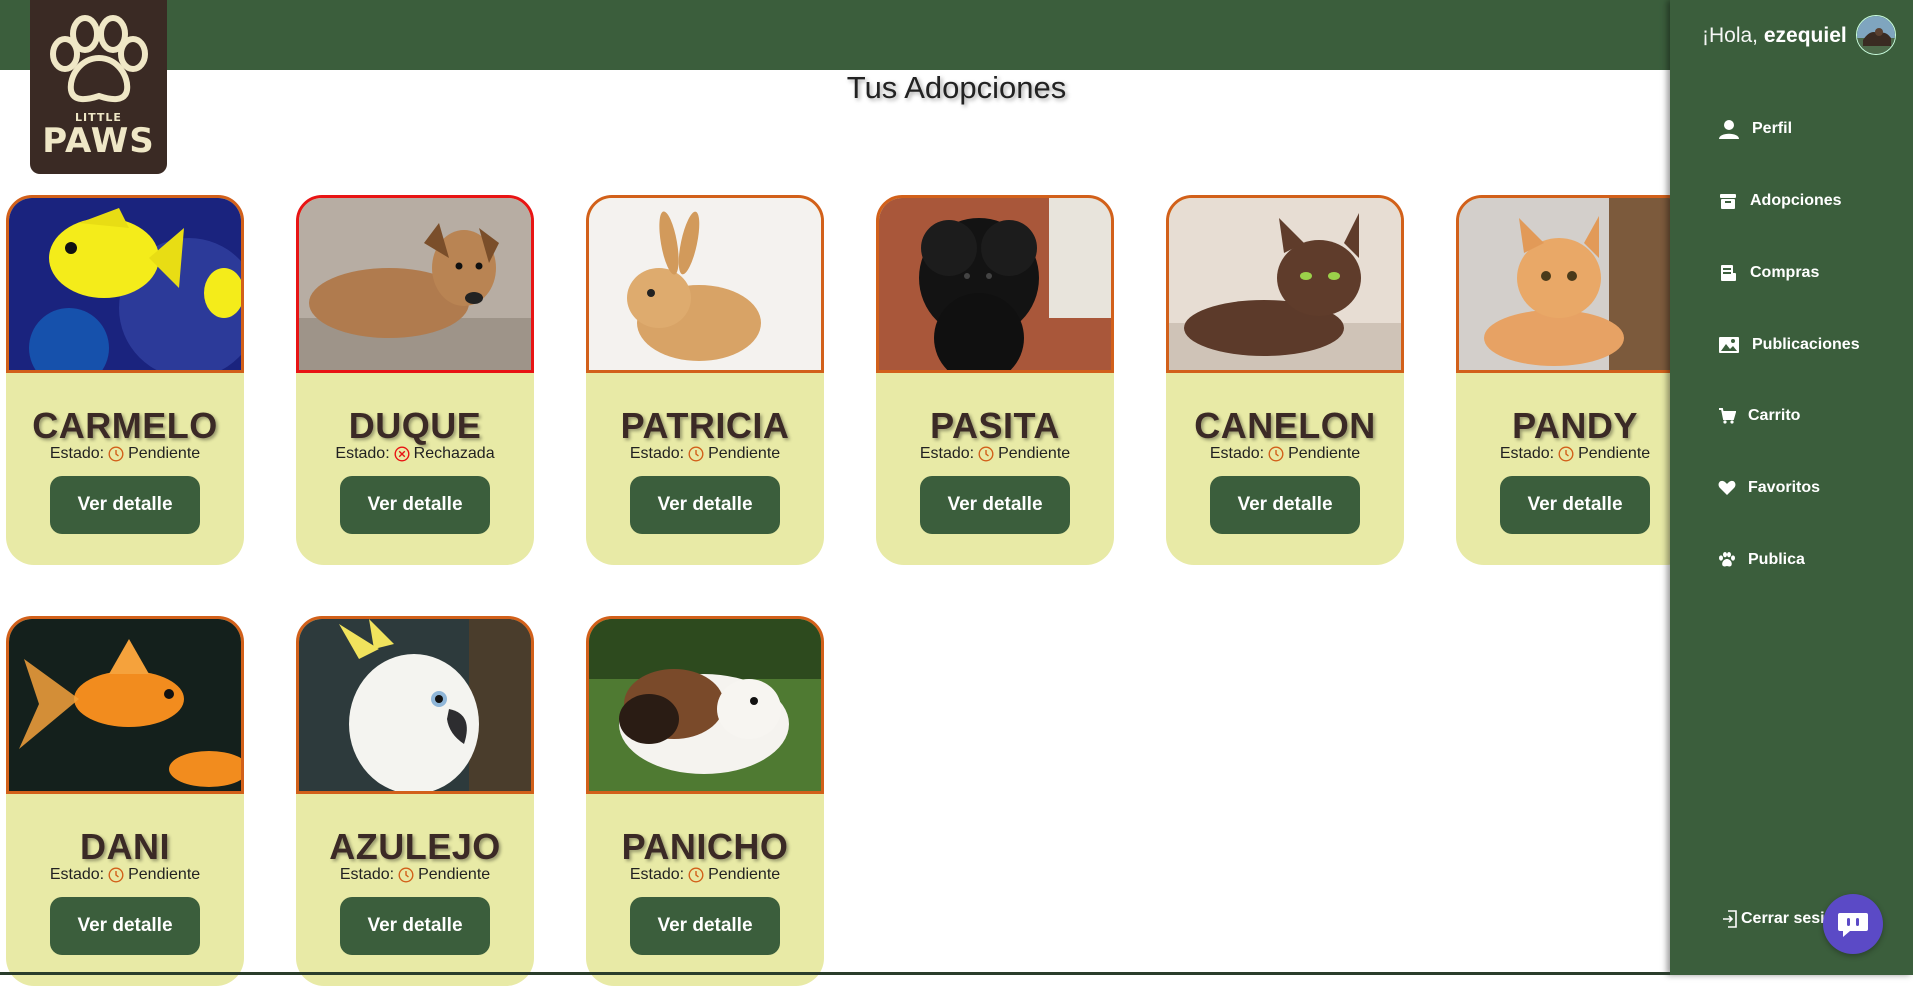 Image resolution: width=1913 pixels, height=986 pixels. Describe the element at coordinates (995, 380) in the screenshot. I see `adoption-card: PASITA Estado: Pendiente Ver detalle` at that location.